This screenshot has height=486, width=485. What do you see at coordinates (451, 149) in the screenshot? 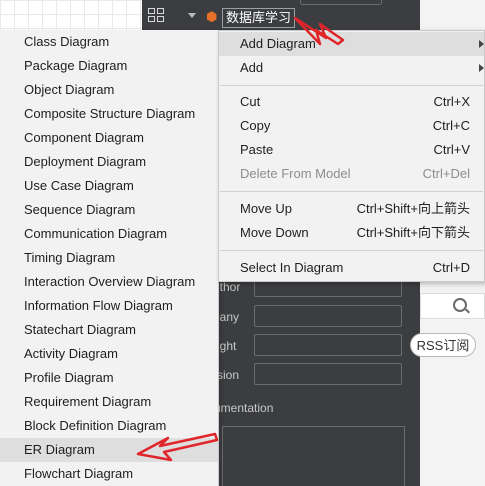
I see `paste-shortcut: Ctrl+V` at bounding box center [451, 149].